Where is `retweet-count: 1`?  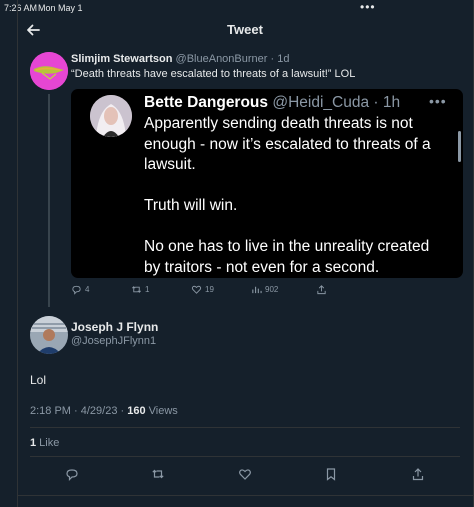 retweet-count: 1 is located at coordinates (147, 289).